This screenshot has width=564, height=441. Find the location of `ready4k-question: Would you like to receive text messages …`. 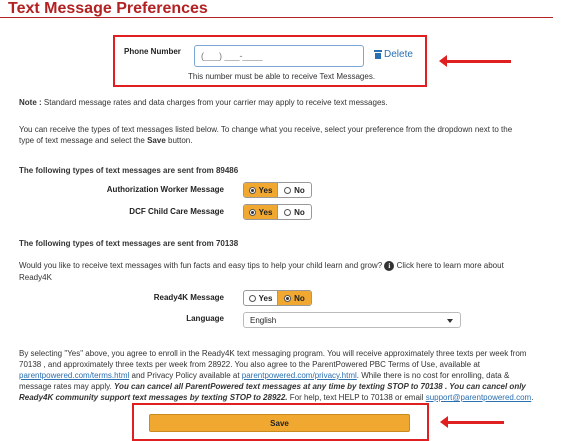

ready4k-question: Would you like to receive text messages … is located at coordinates (261, 266).